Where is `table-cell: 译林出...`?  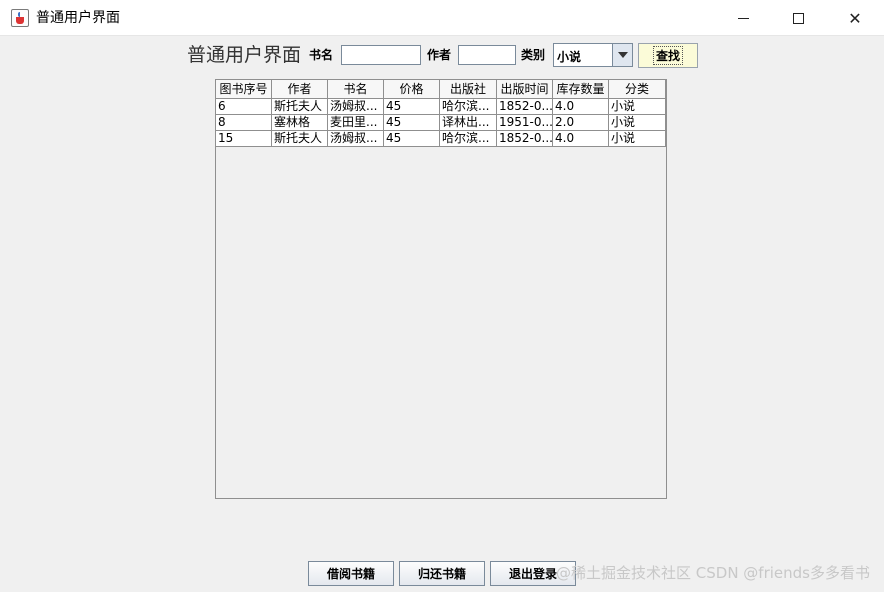 table-cell: 译林出... is located at coordinates (468, 122).